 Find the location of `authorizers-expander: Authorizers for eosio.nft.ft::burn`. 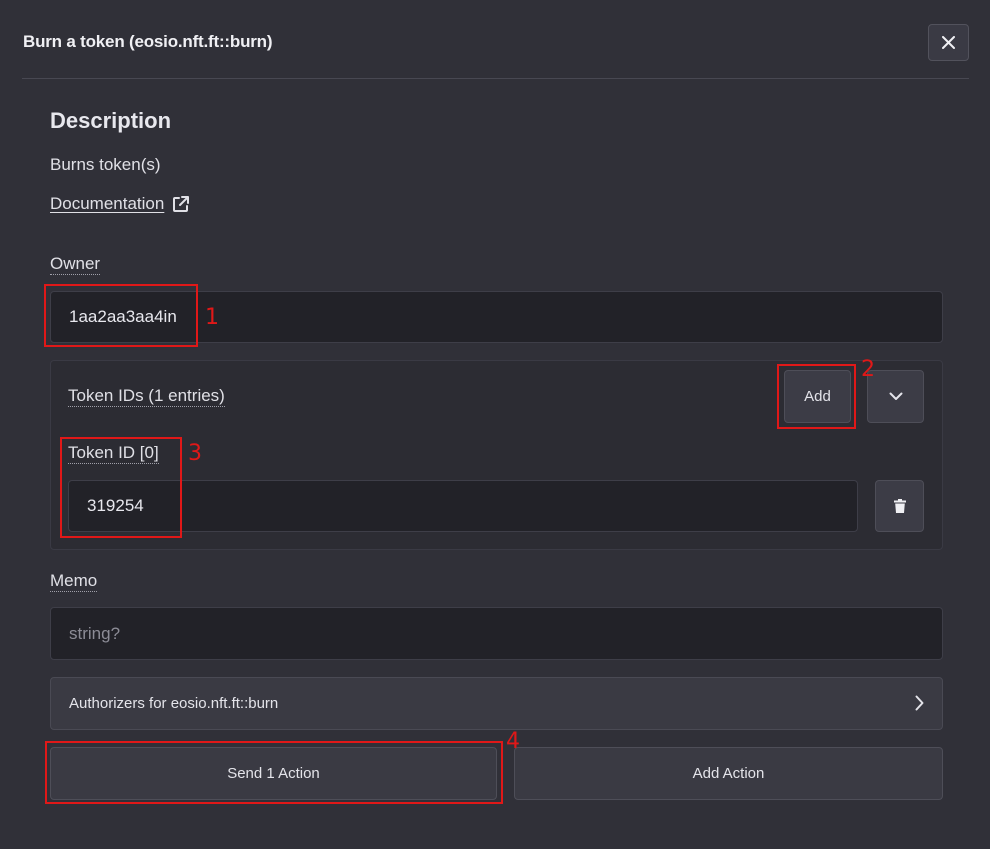

authorizers-expander: Authorizers for eosio.nft.ft::burn is located at coordinates (496, 703).